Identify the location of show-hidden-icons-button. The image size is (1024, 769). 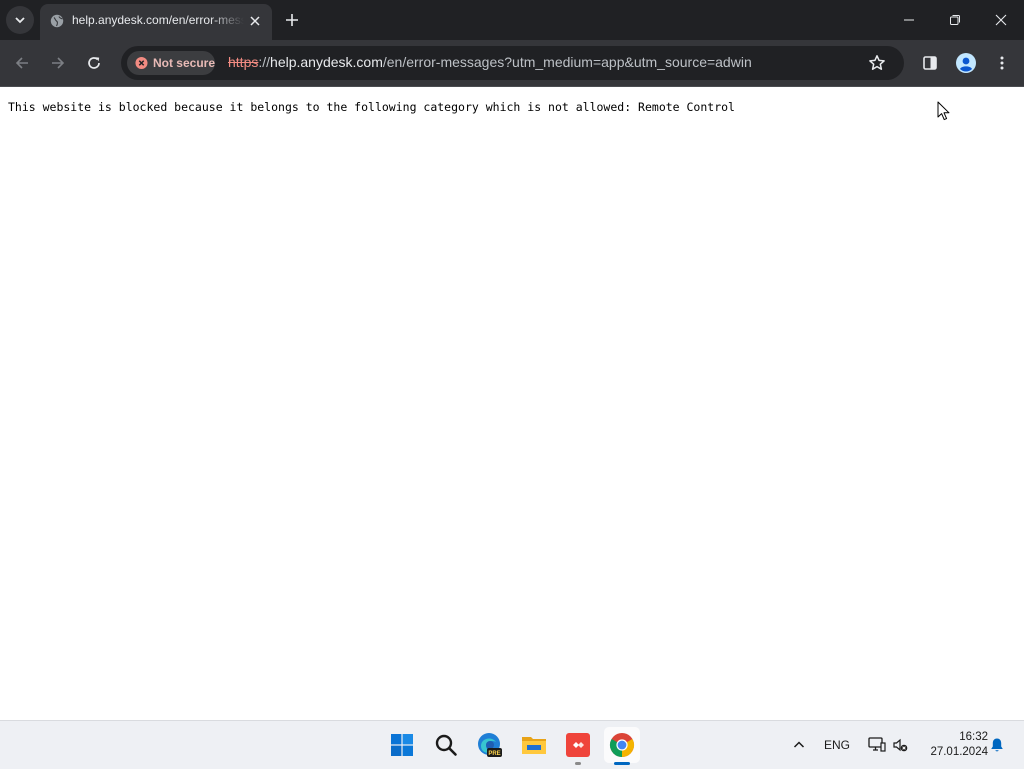
(799, 745).